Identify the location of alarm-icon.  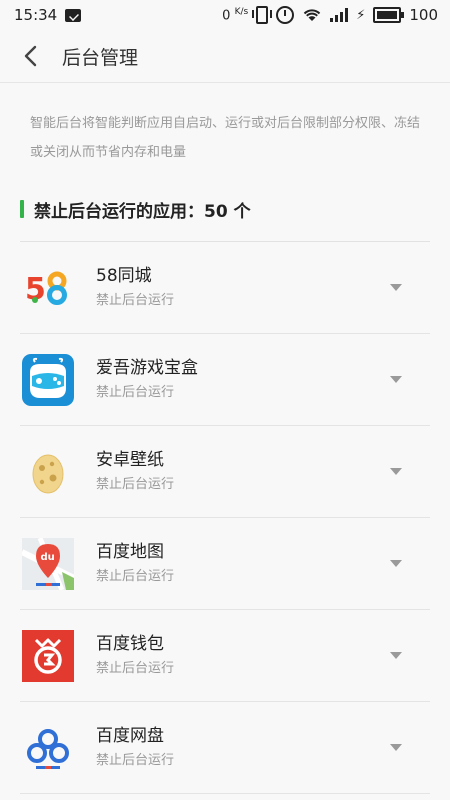
(285, 15).